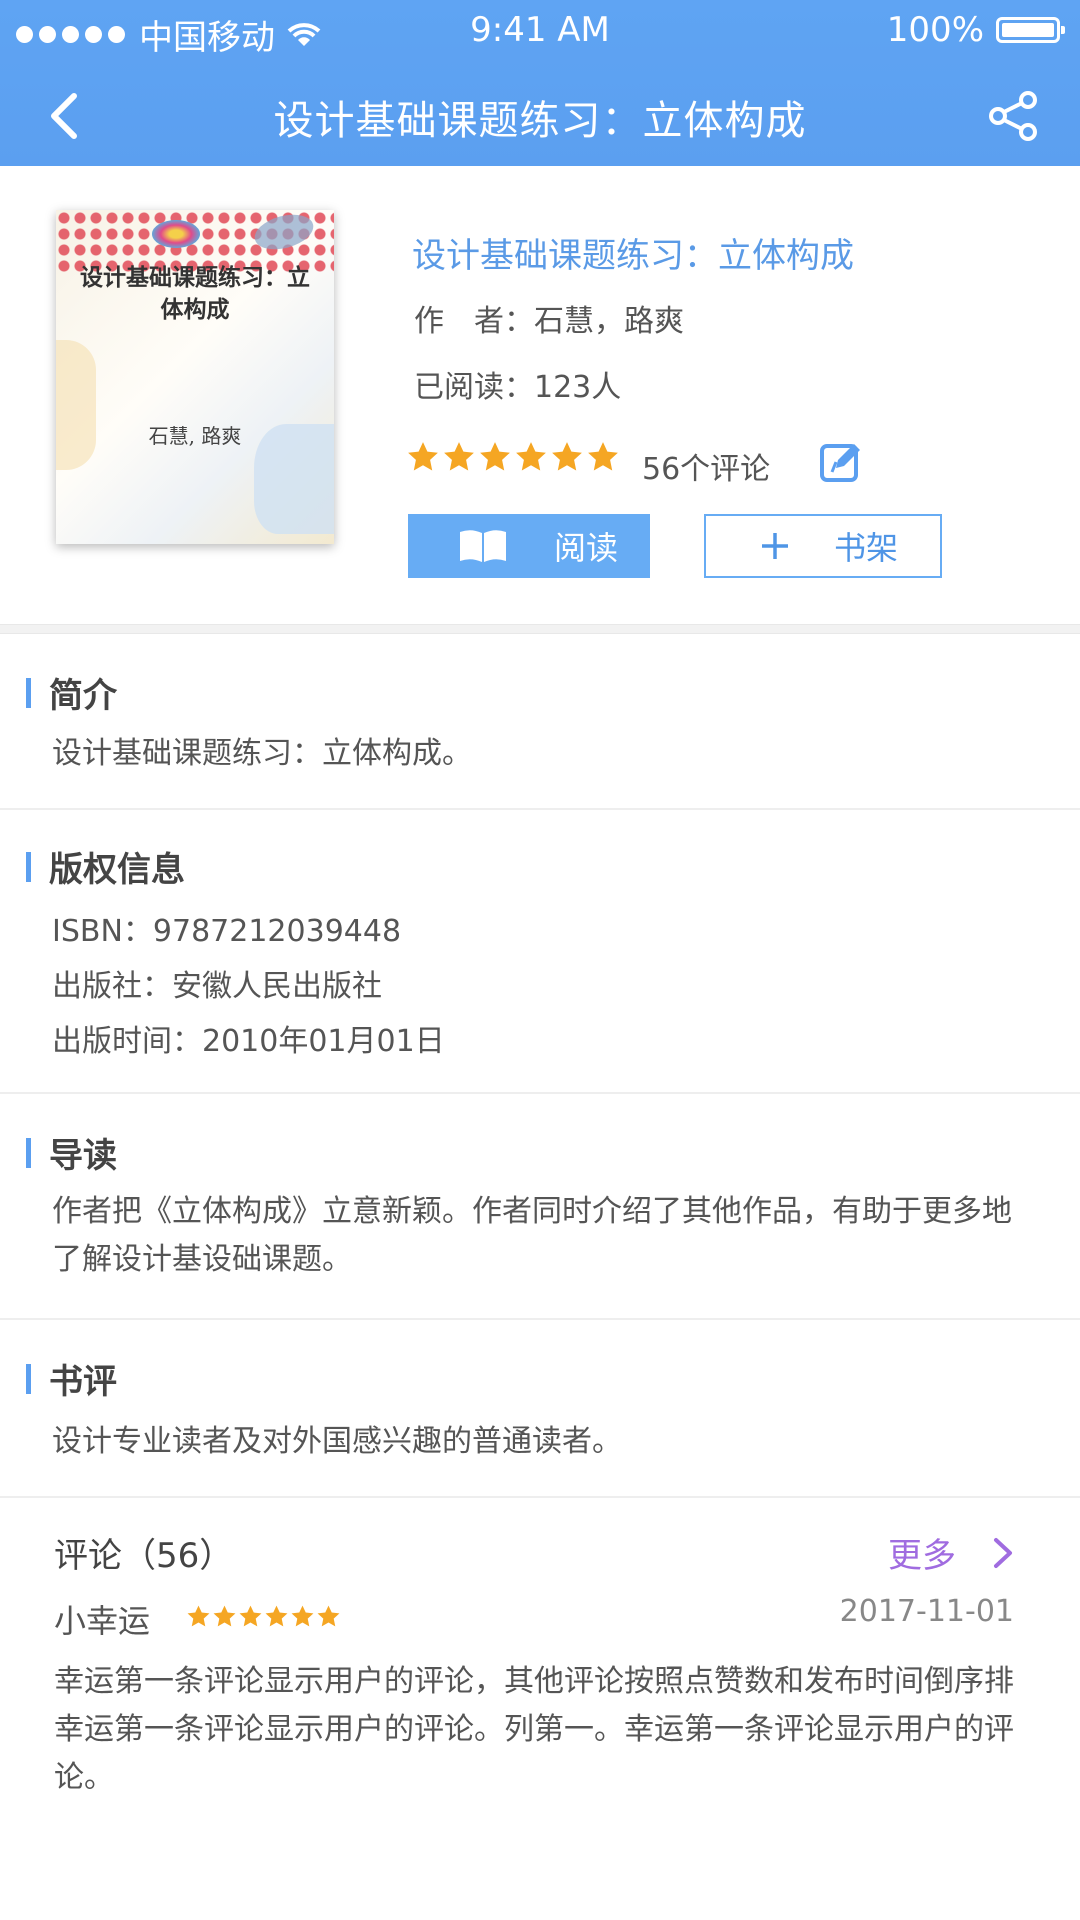  What do you see at coordinates (195, 309) in the screenshot?
I see `cover-title-line: 体构成` at bounding box center [195, 309].